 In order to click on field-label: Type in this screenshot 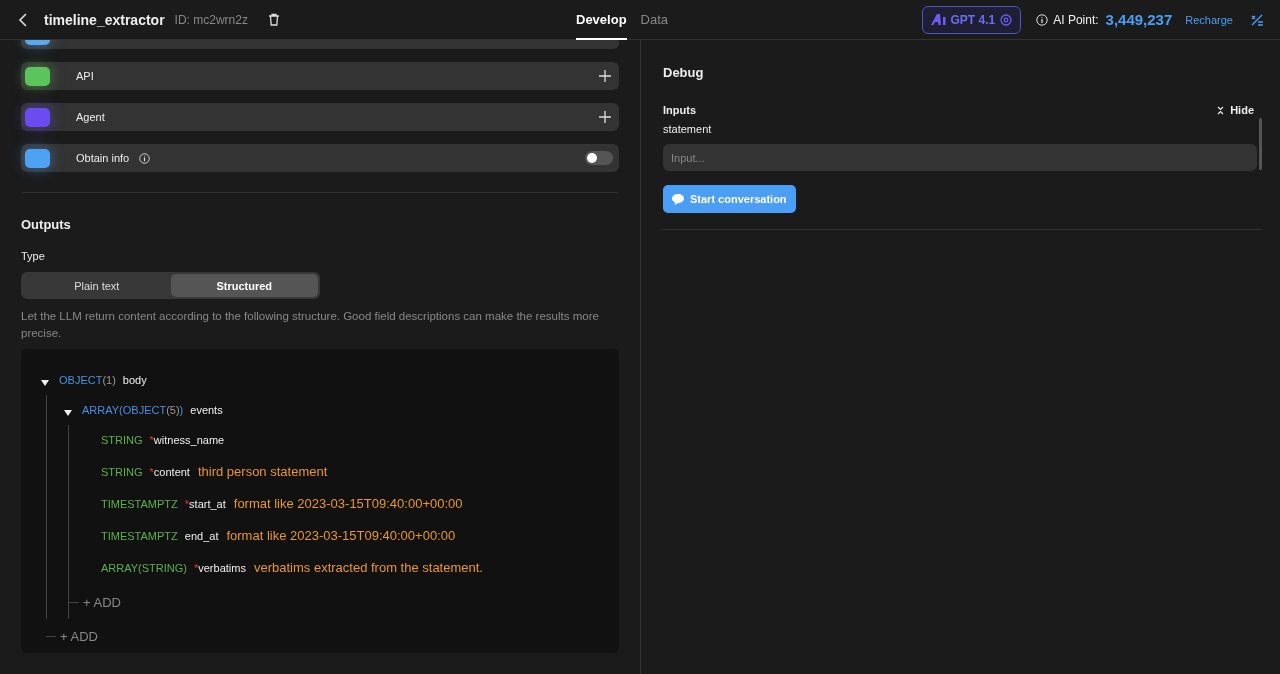, I will do `click(33, 256)`.